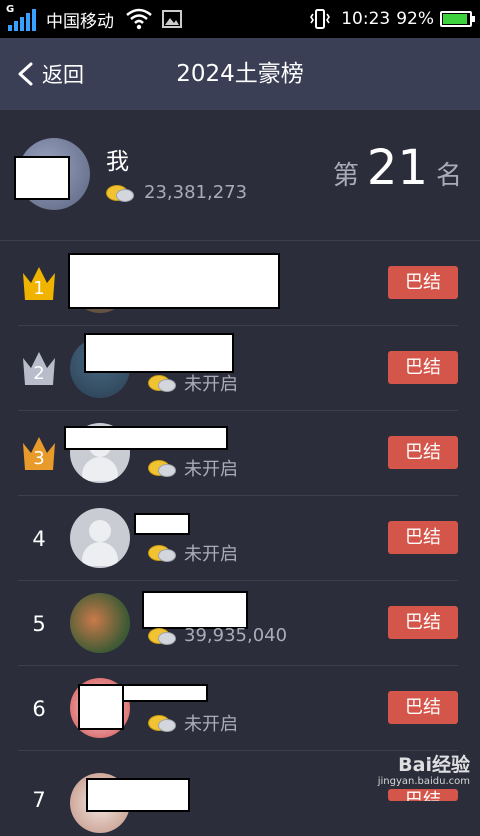  Describe the element at coordinates (240, 368) in the screenshot. I see `list-item: 2 未开启 巴结` at that location.